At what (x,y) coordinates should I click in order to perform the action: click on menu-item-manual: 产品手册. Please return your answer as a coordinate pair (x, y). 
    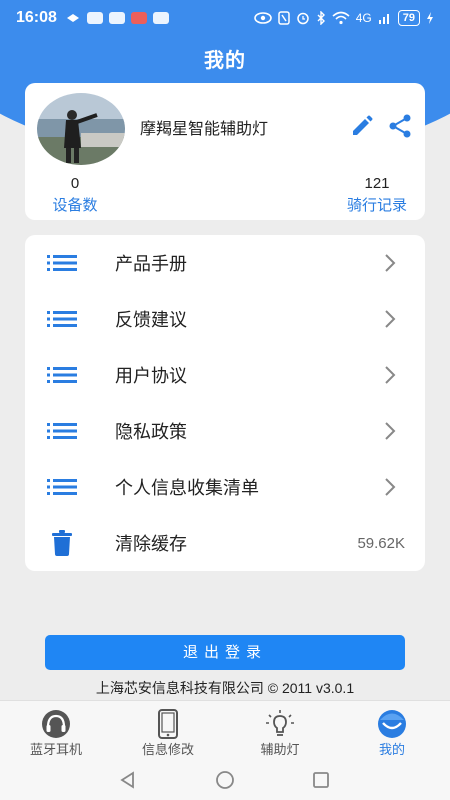
    Looking at the image, I should click on (225, 263).